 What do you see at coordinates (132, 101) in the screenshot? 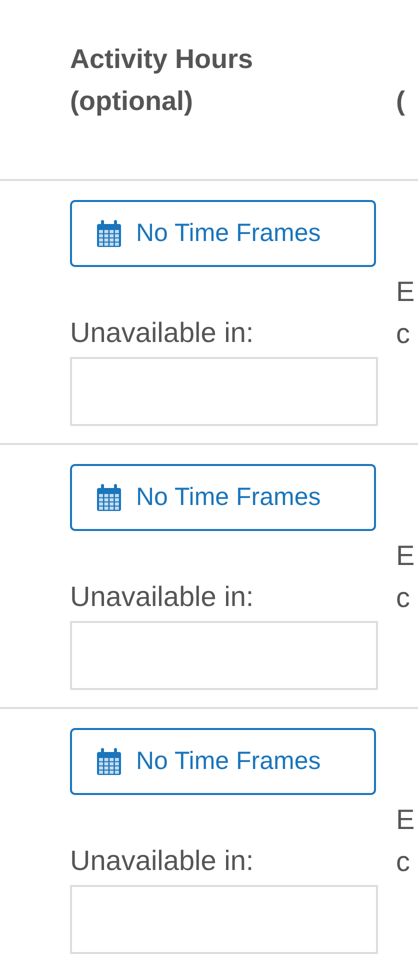
I see `column-header: (optional)` at bounding box center [132, 101].